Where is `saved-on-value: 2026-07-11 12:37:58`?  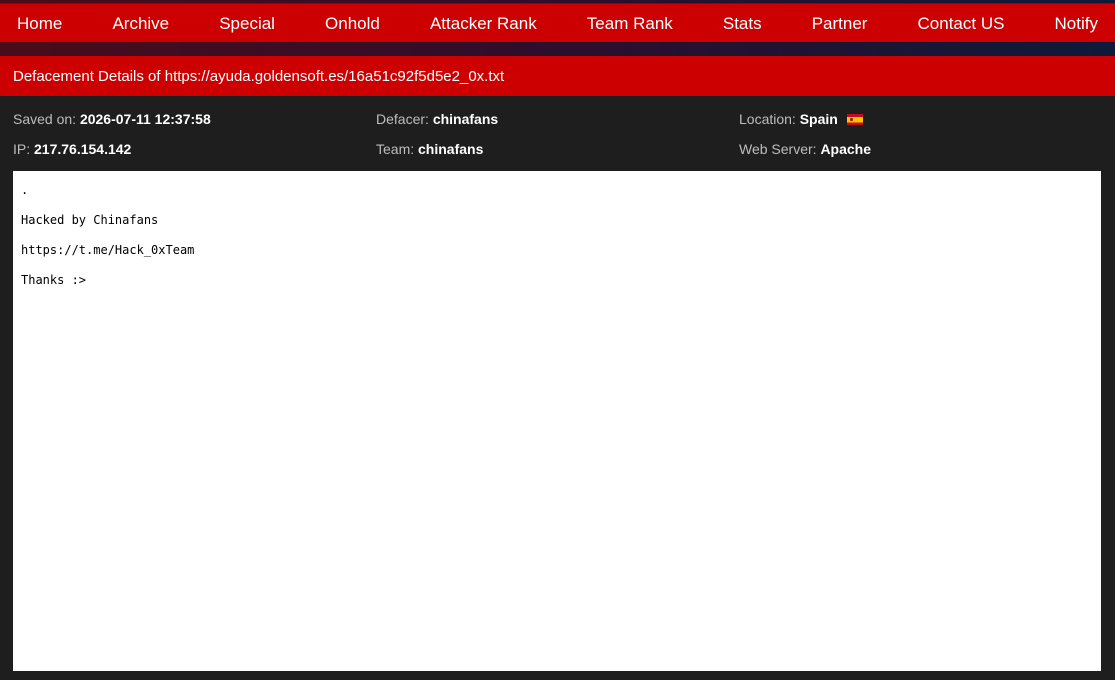
saved-on-value: 2026-07-11 12:37:58 is located at coordinates (145, 119).